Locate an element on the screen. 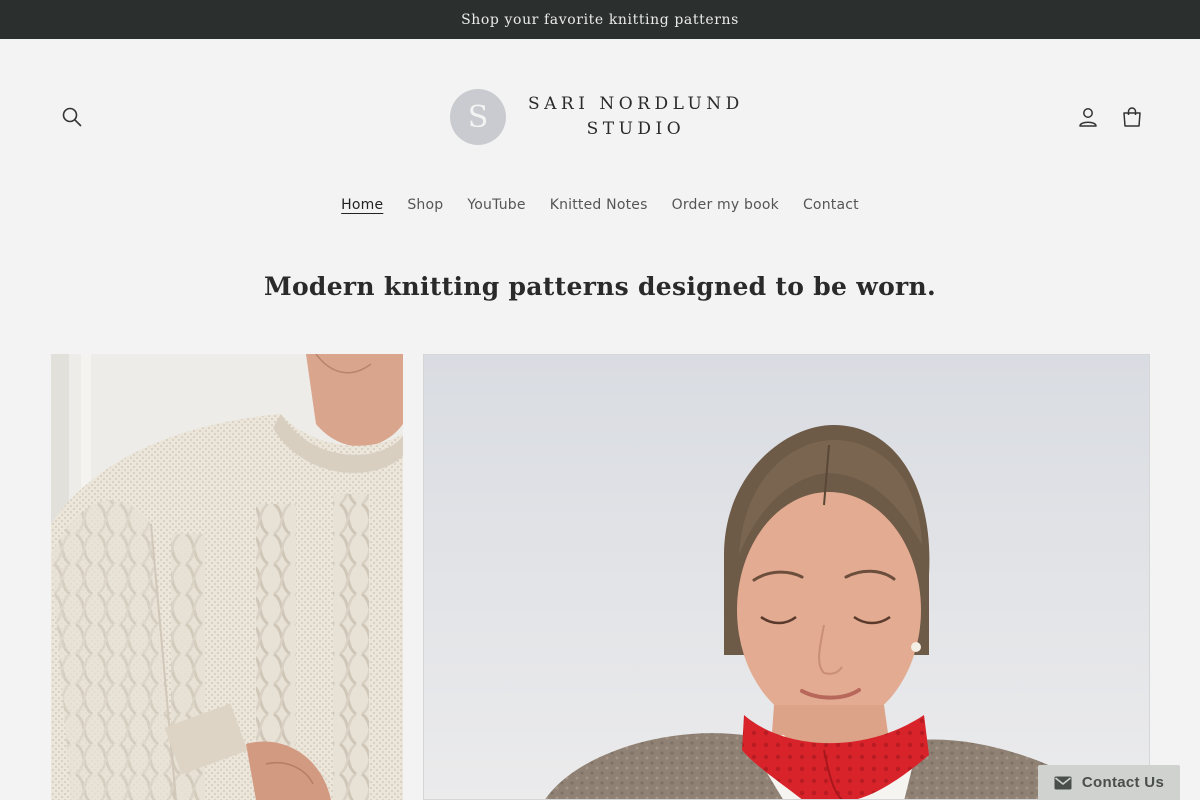  nav-item-knitted-notes: Knitted Notes is located at coordinates (599, 205).